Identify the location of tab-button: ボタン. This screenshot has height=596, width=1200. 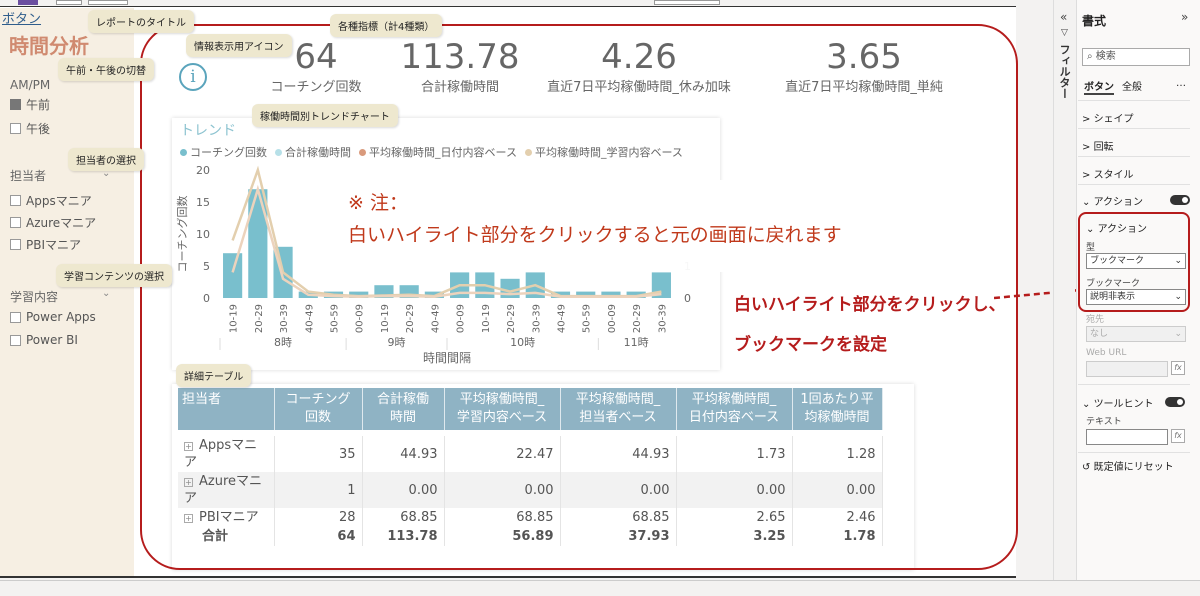
(1099, 86).